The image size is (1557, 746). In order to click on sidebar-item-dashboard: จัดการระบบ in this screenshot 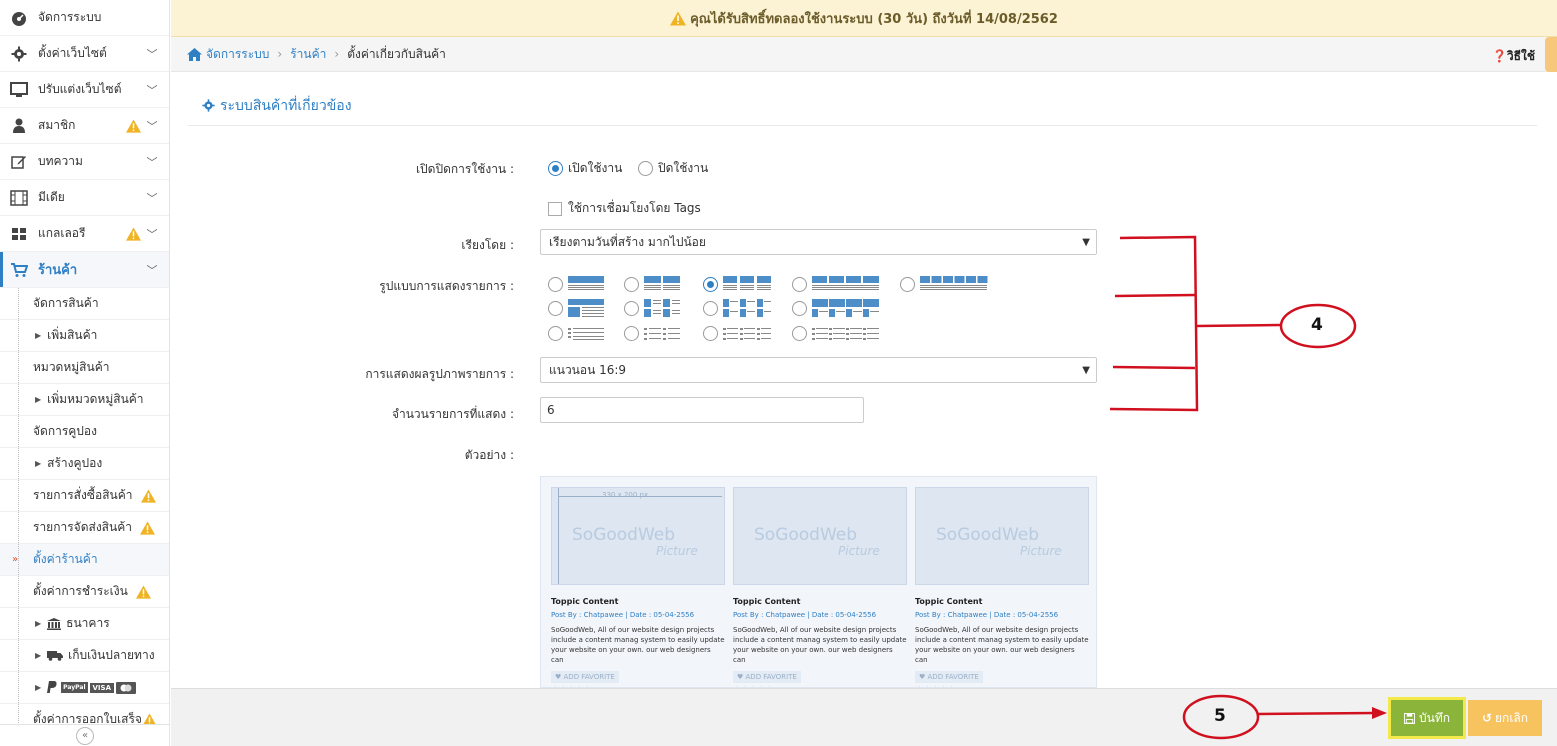, I will do `click(84, 18)`.